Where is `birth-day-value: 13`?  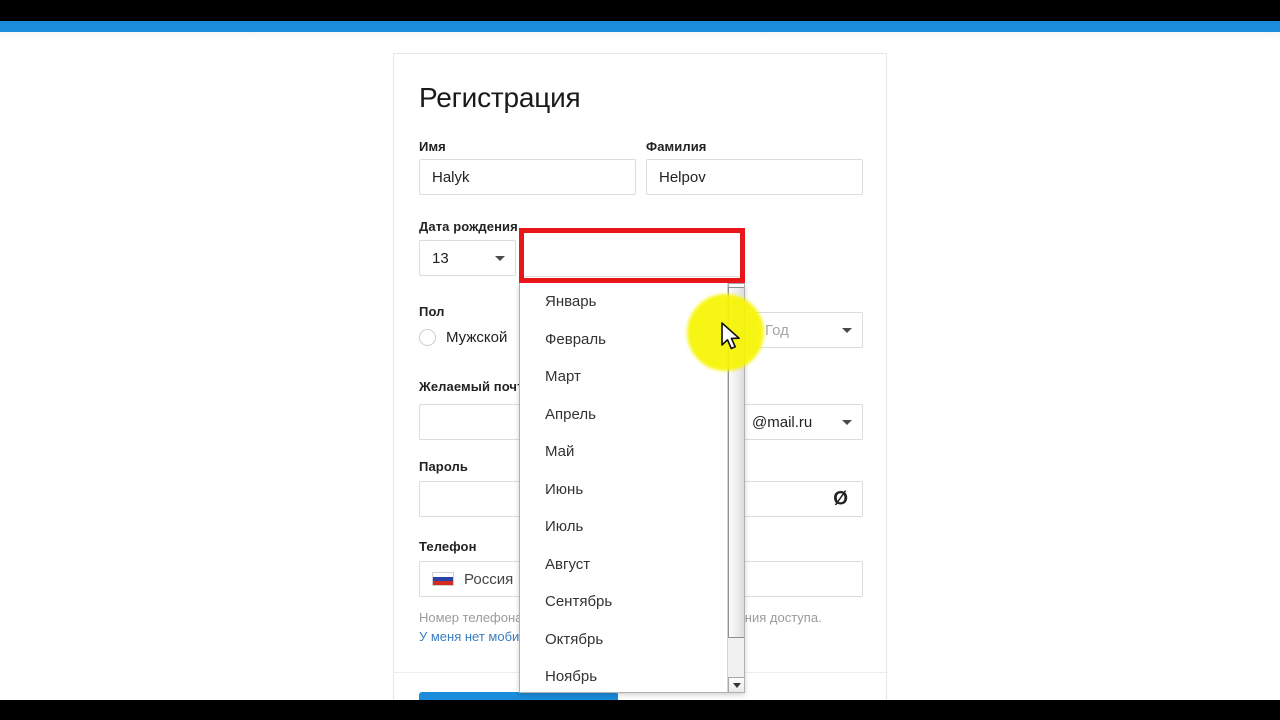
birth-day-value: 13 is located at coordinates (440, 258).